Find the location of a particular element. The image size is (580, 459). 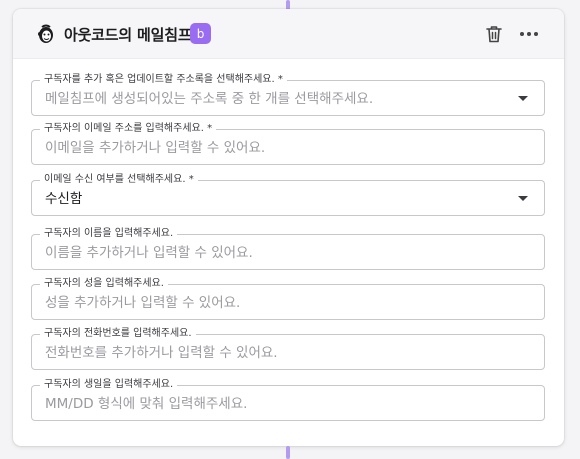

birthday-placeholder: MM/DD 형식에 맞춰 입력해주세요. is located at coordinates (146, 404).